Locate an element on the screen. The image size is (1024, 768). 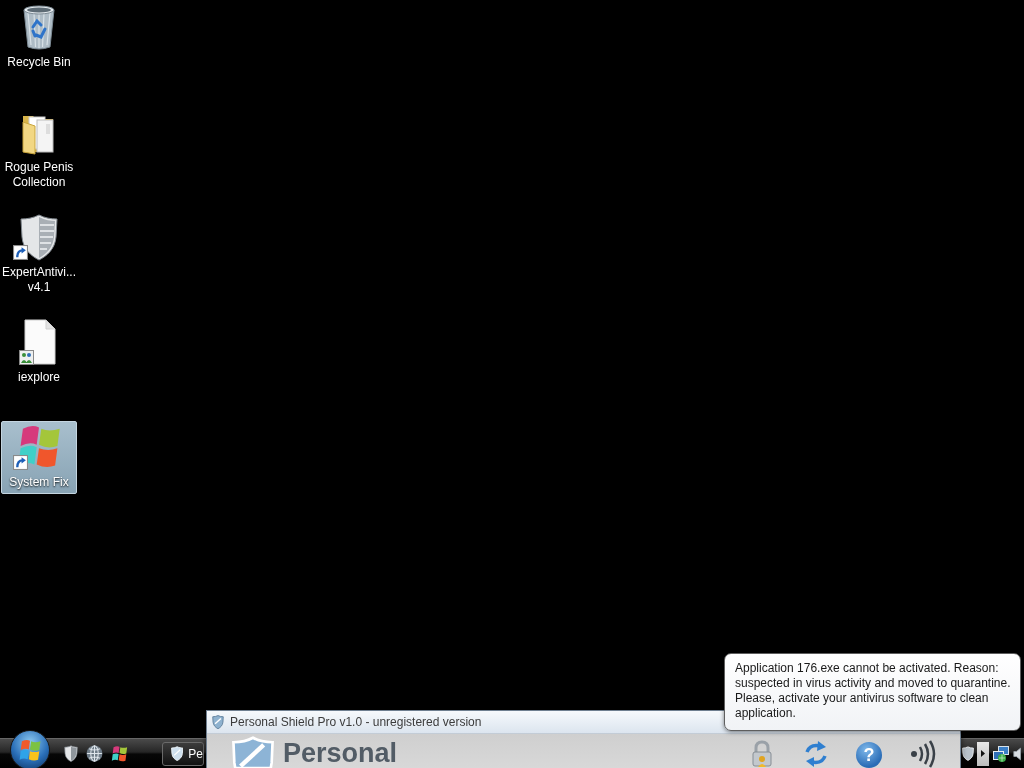
network-icon is located at coordinates (1001, 753).